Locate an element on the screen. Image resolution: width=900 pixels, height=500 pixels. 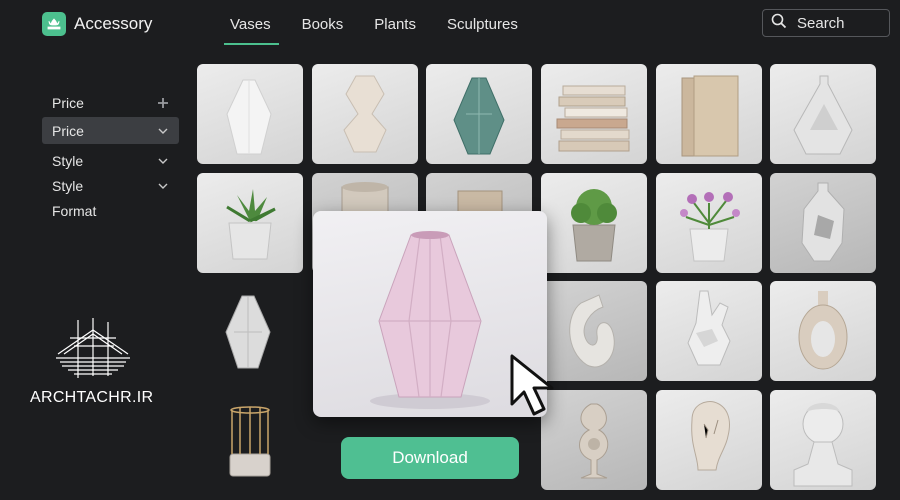
gold-wire-planter is located at coordinates (250, 441).